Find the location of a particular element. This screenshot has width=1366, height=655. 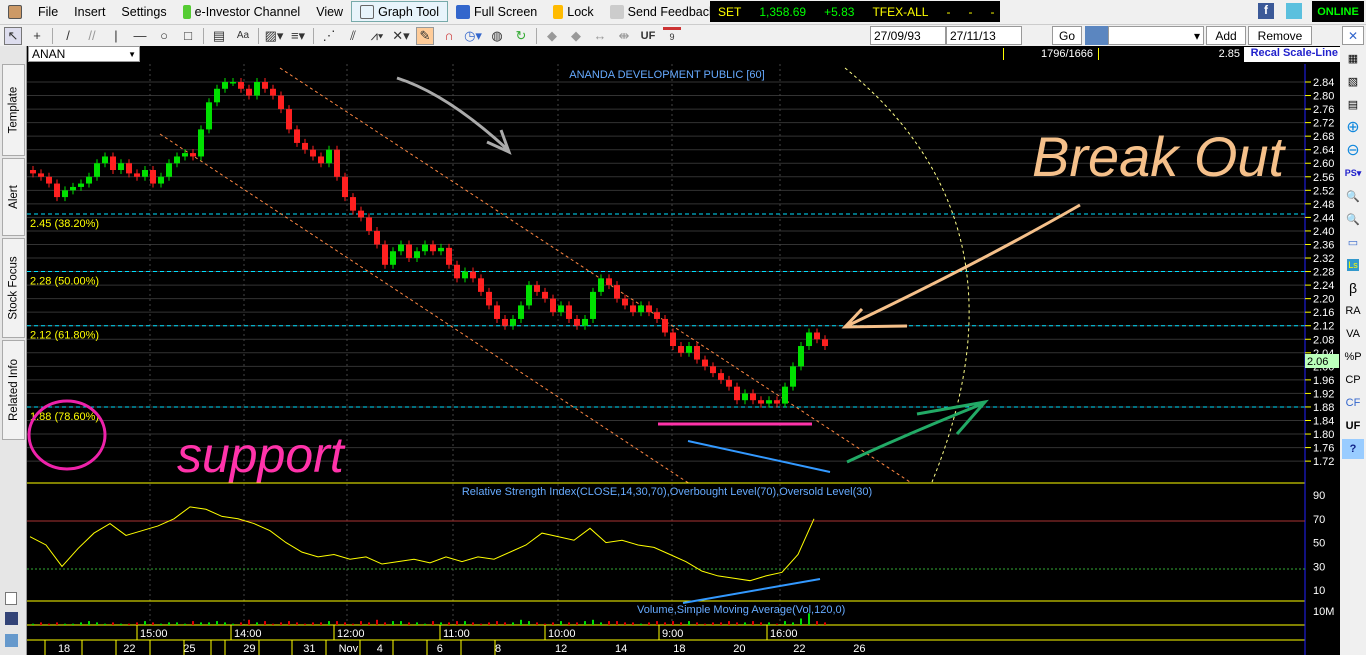

pointer-tool: ↖ is located at coordinates (13, 35).